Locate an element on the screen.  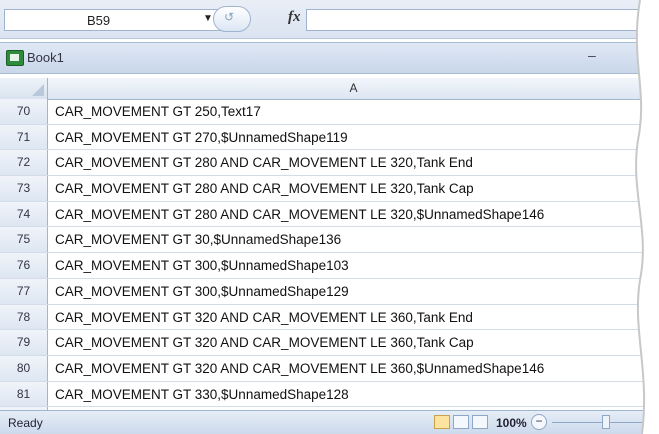
name-box-value: B59 is located at coordinates (99, 20).